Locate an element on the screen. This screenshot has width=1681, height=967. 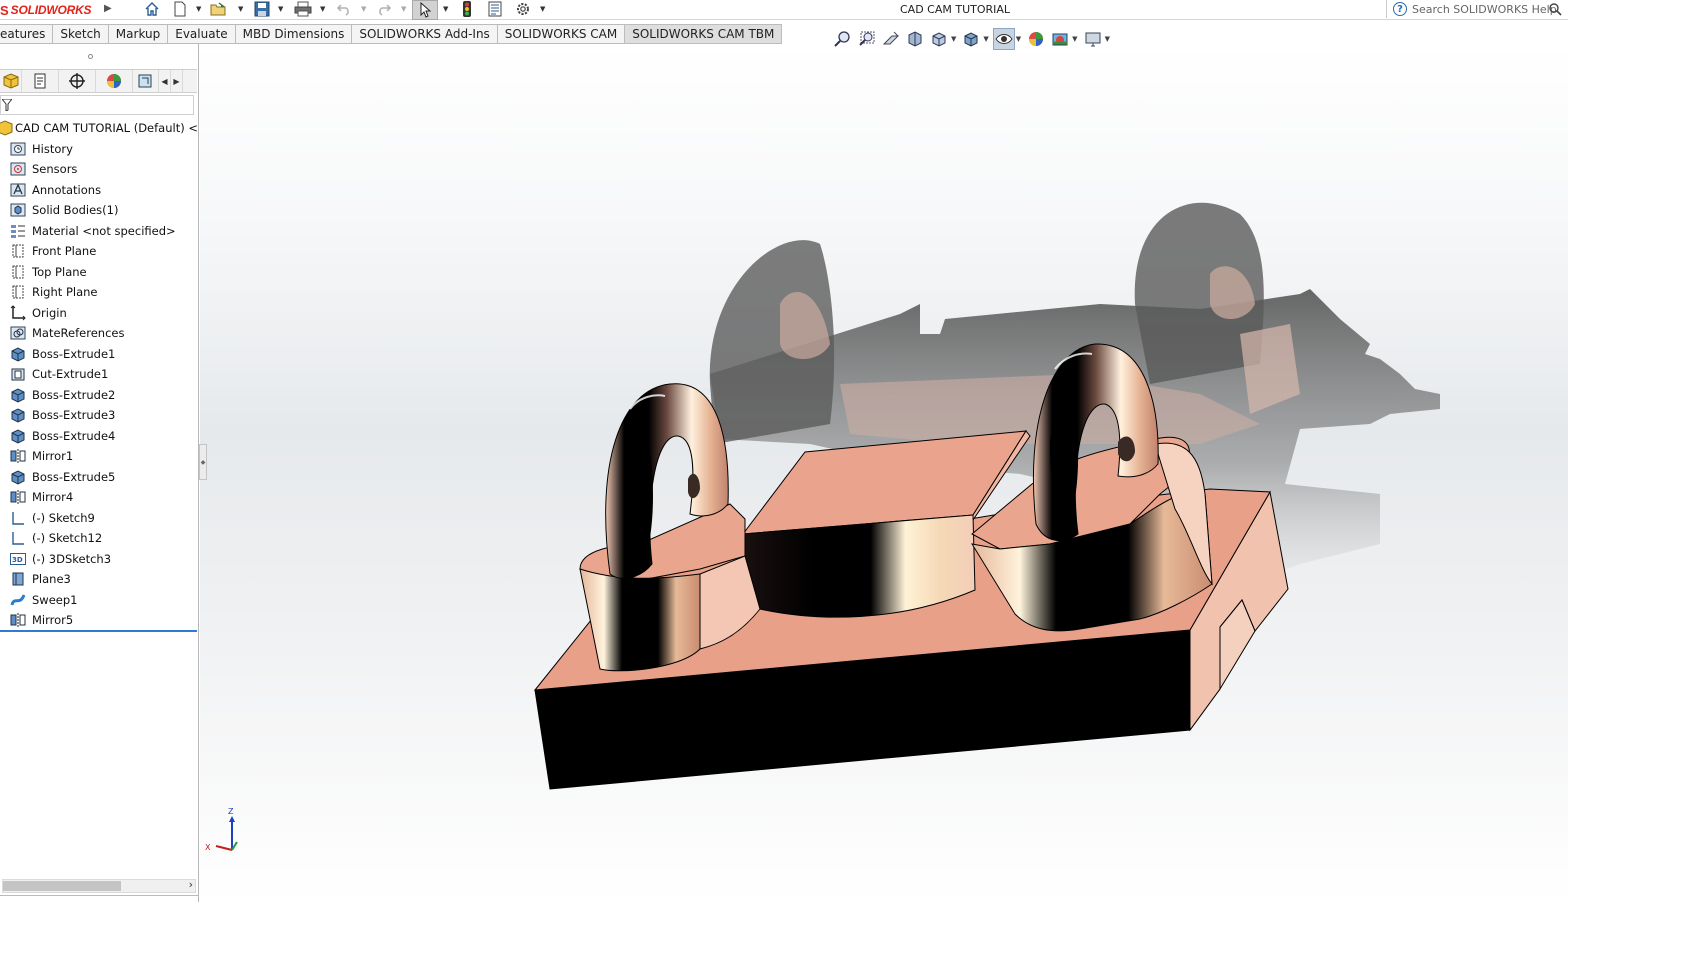
rebuild-traffic-light-icon is located at coordinates (467, 9).